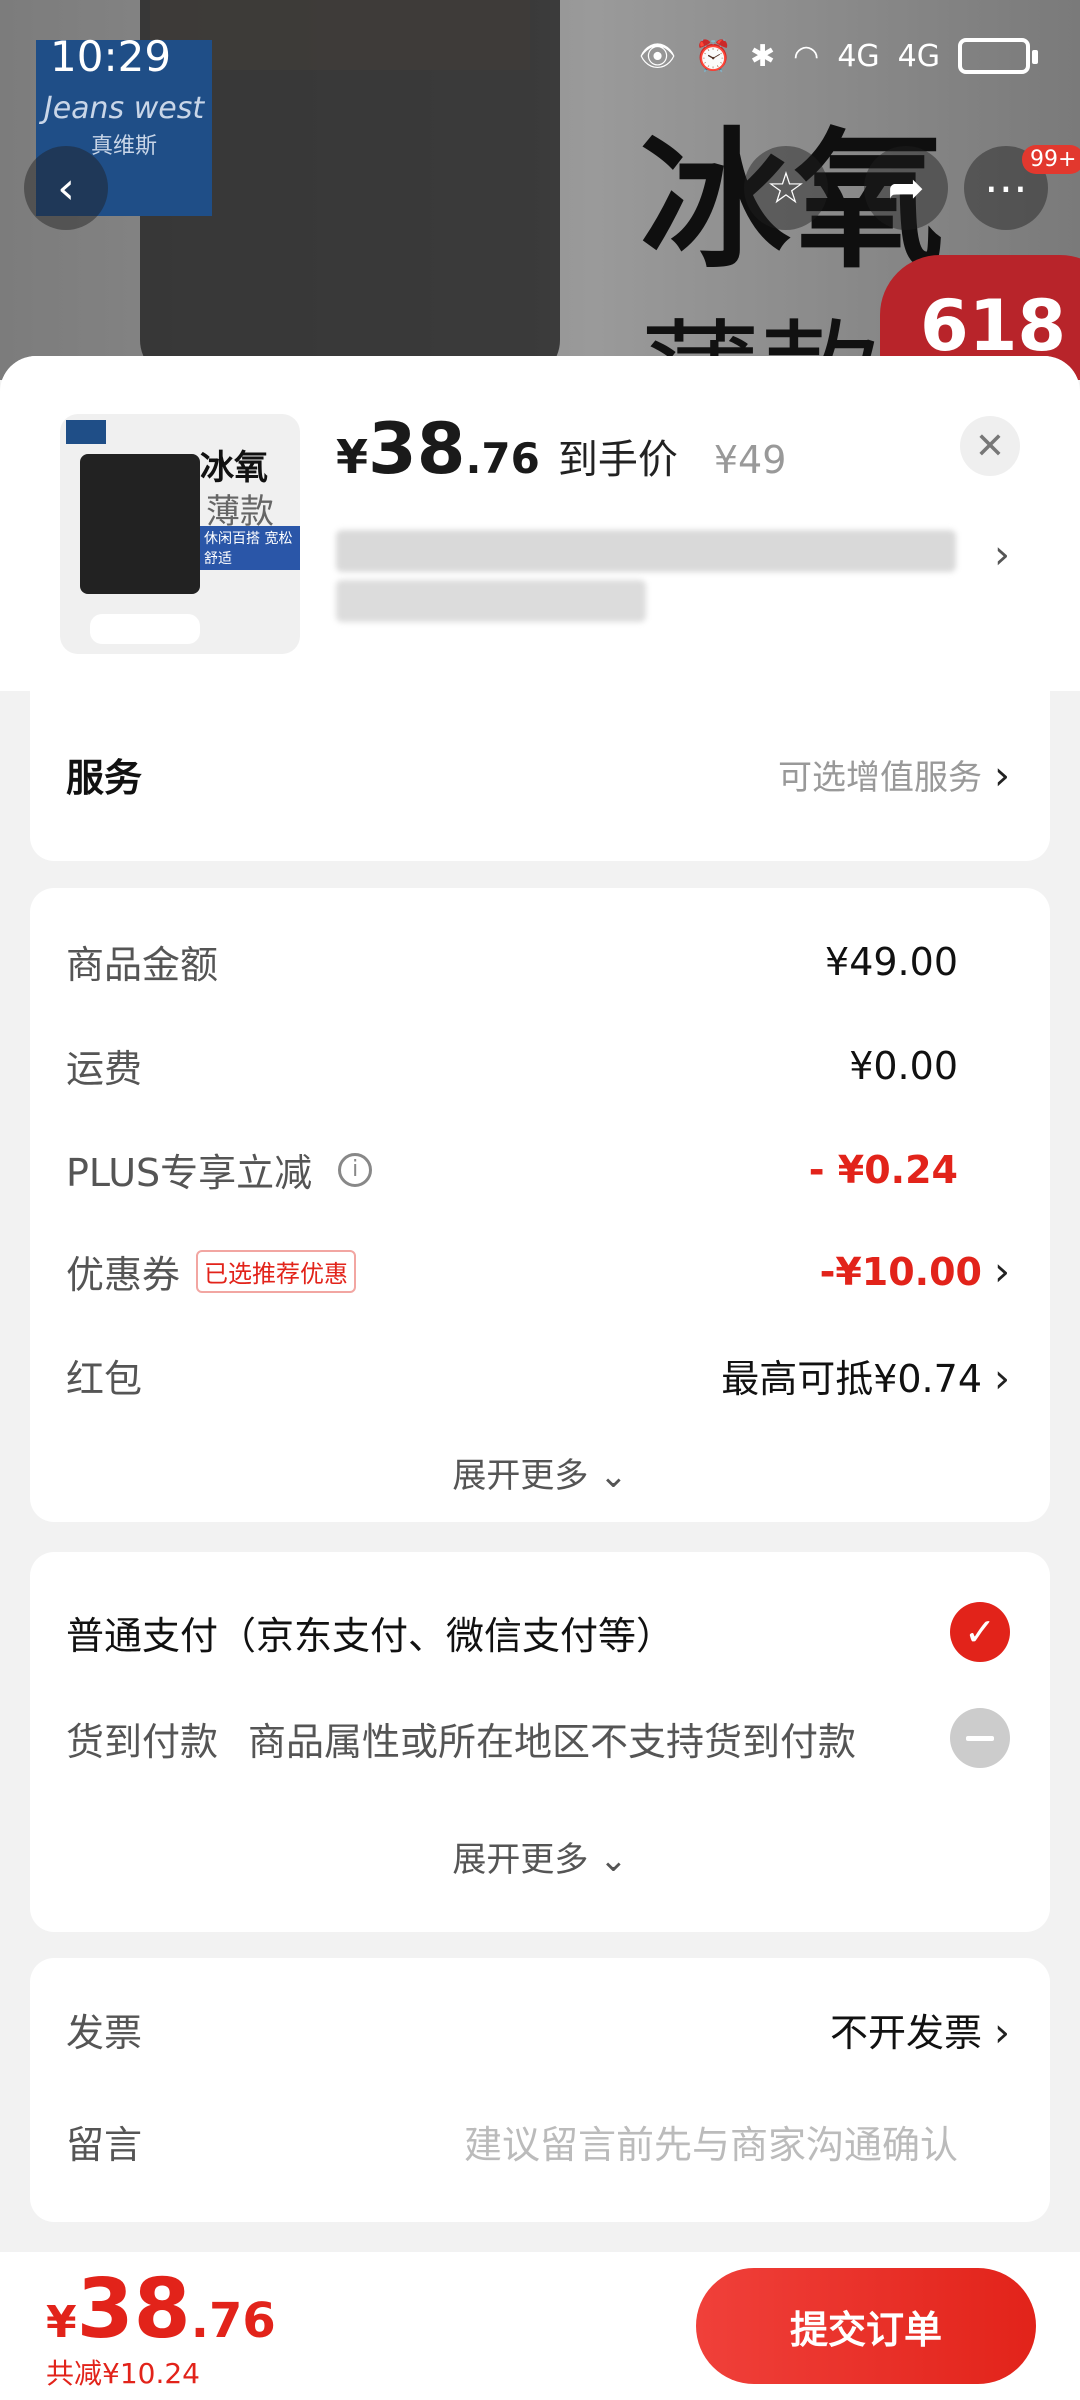 Image resolution: width=1080 pixels, height=2400 pixels. Describe the element at coordinates (617, 460) in the screenshot. I see `arrive-price-label: 到手价` at that location.